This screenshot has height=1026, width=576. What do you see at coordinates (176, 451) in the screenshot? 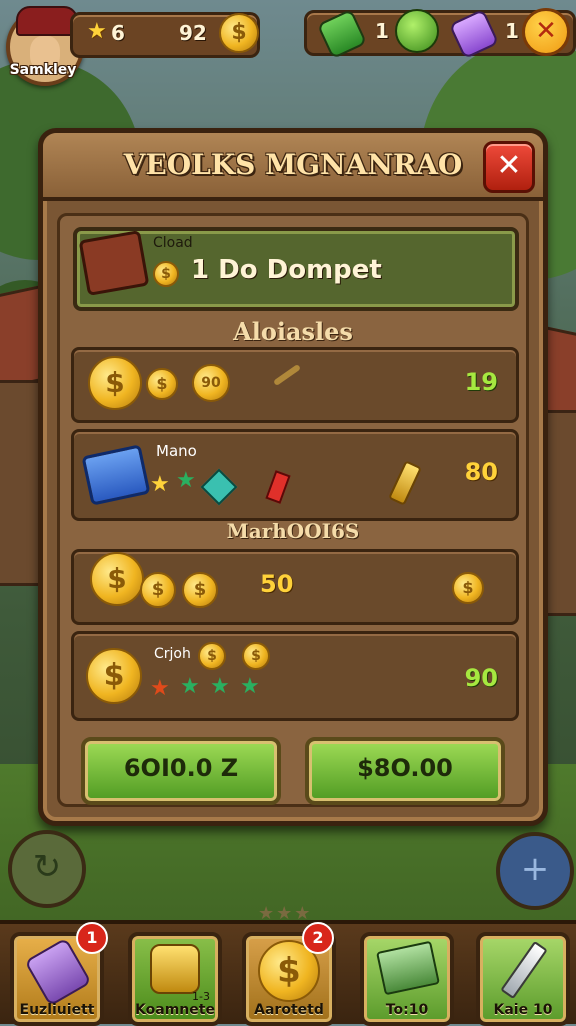
I see `row-2-label: Mano` at bounding box center [176, 451].